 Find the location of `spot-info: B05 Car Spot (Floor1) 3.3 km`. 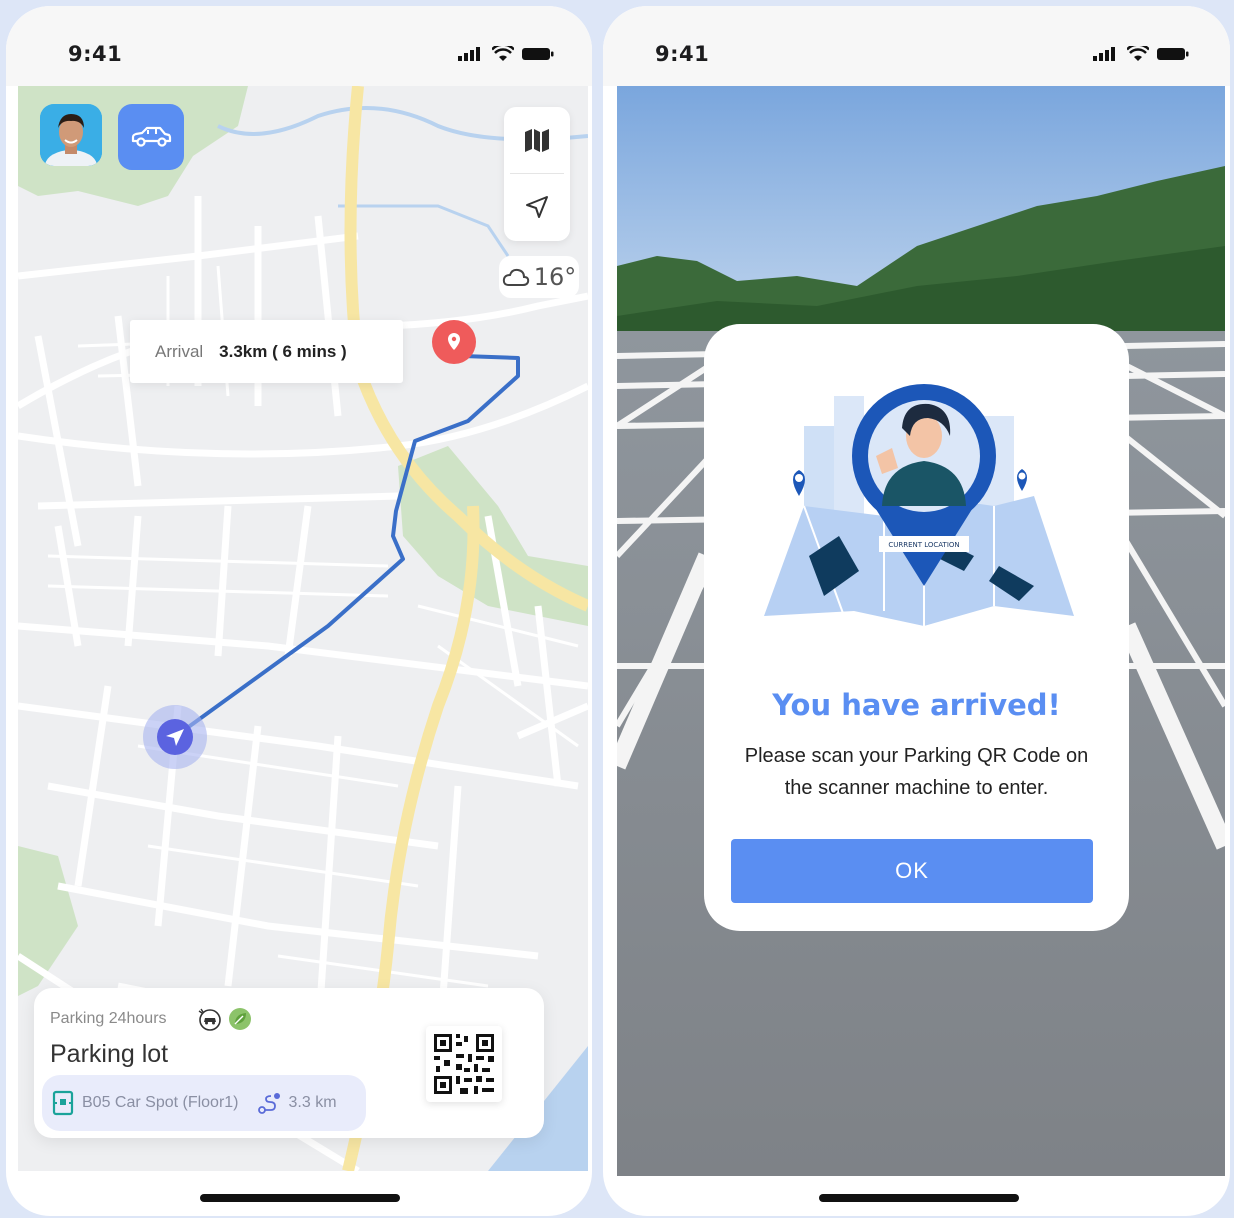

spot-info: B05 Car Spot (Floor1) 3.3 km is located at coordinates (204, 1103).